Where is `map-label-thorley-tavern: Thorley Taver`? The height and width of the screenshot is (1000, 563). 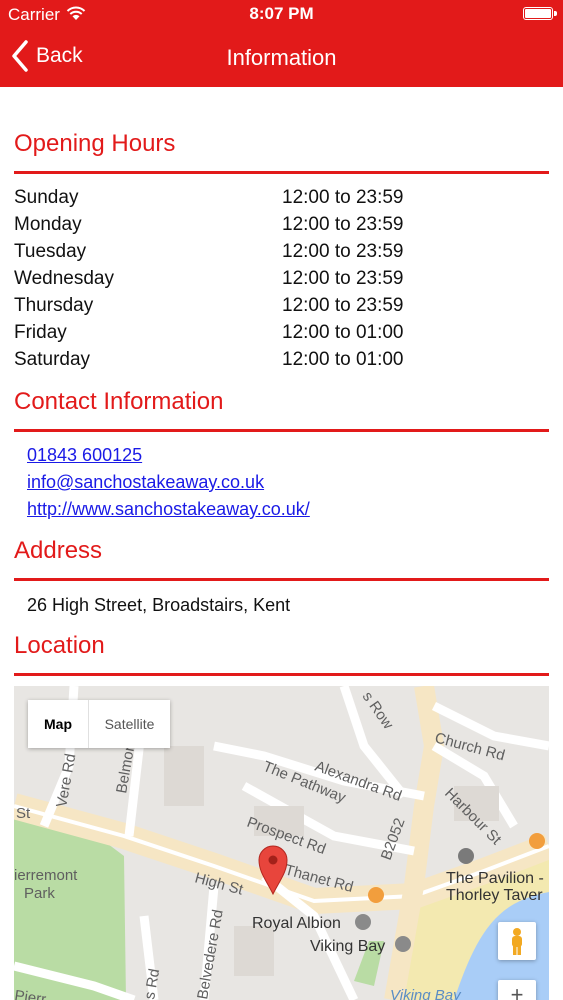
map-label-thorley-tavern: Thorley Taver is located at coordinates (494, 895).